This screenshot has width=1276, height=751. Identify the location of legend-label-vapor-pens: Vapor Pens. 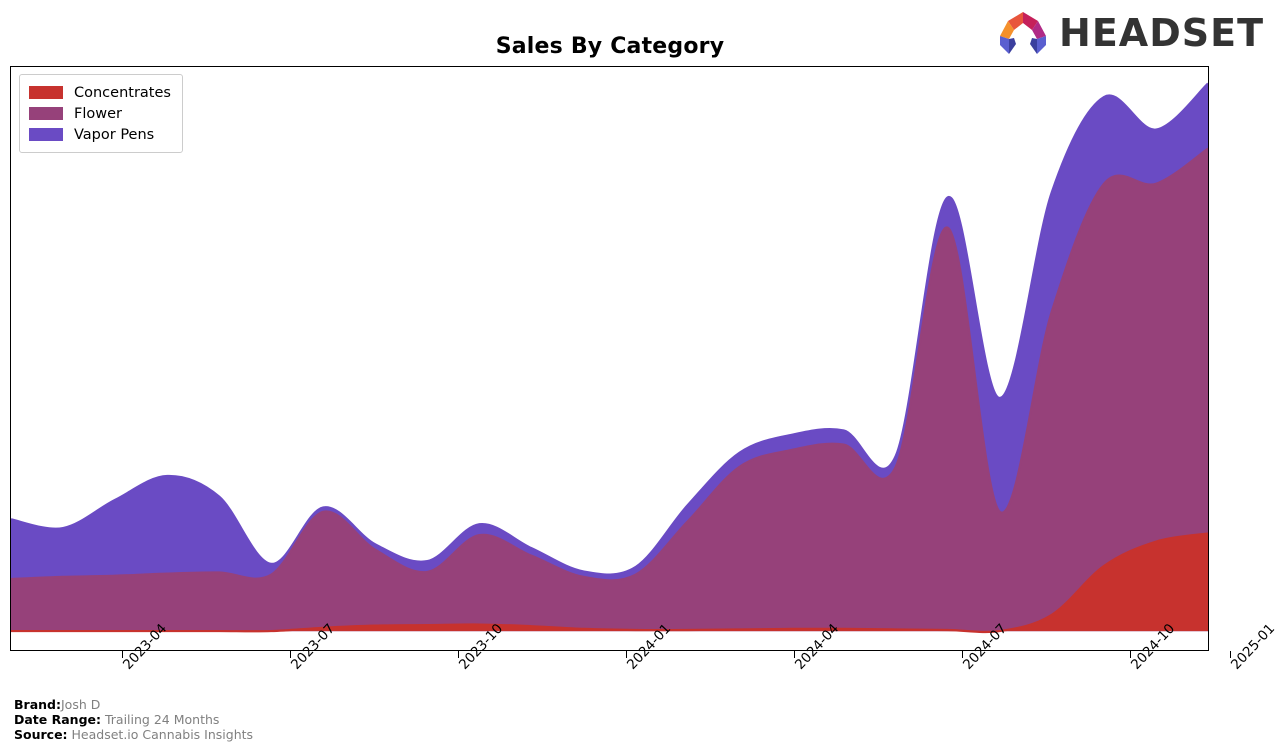
(114, 134).